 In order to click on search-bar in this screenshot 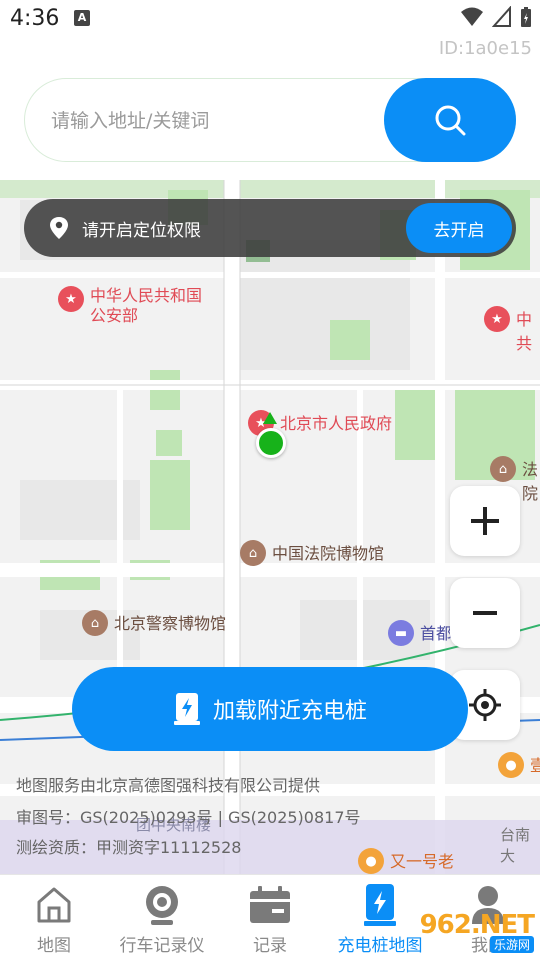, I will do `click(270, 120)`.